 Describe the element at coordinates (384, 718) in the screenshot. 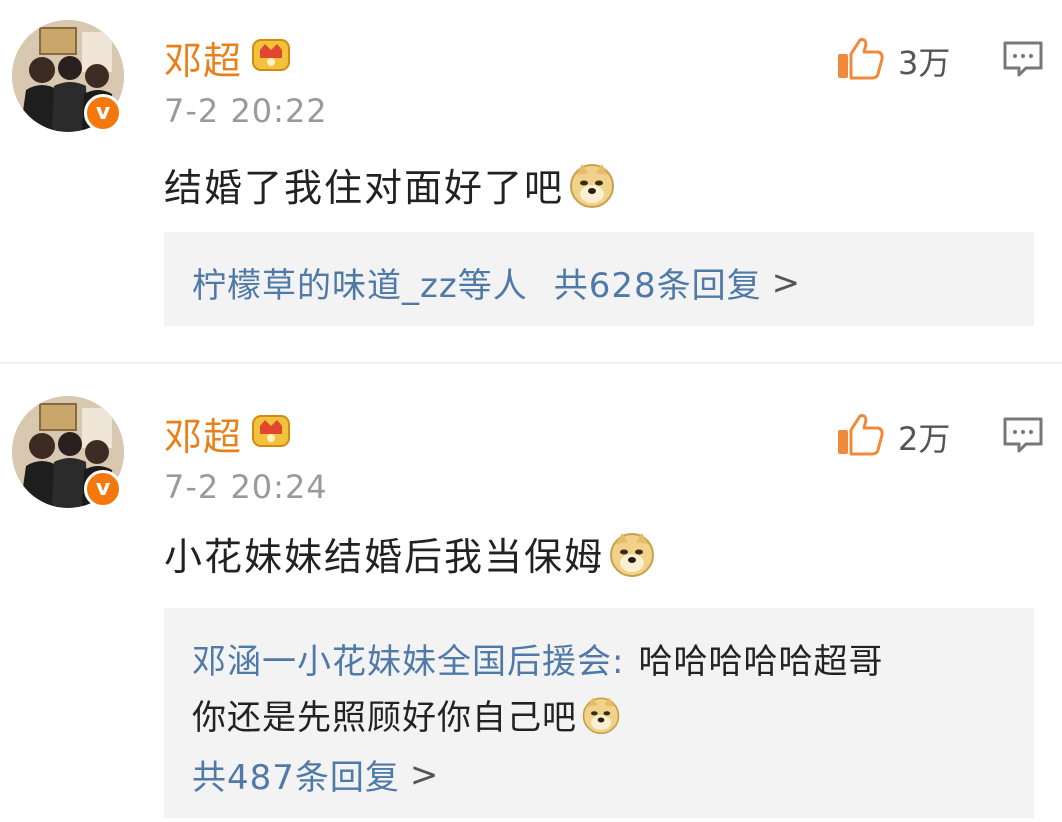

I see `top-reply-text: 你还是先照顾好你自己吧` at that location.